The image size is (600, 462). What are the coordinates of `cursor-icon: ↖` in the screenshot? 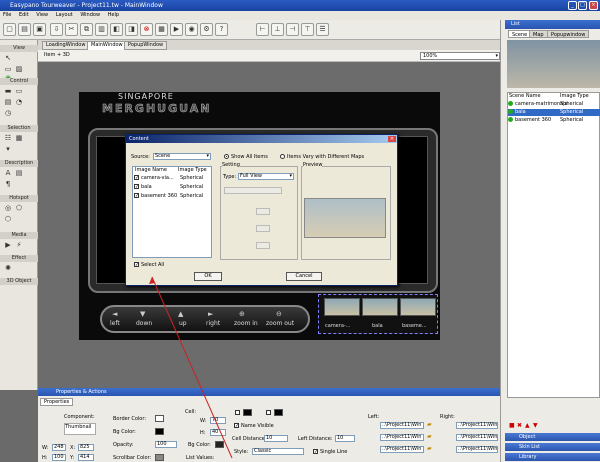 It's located at (8, 58).